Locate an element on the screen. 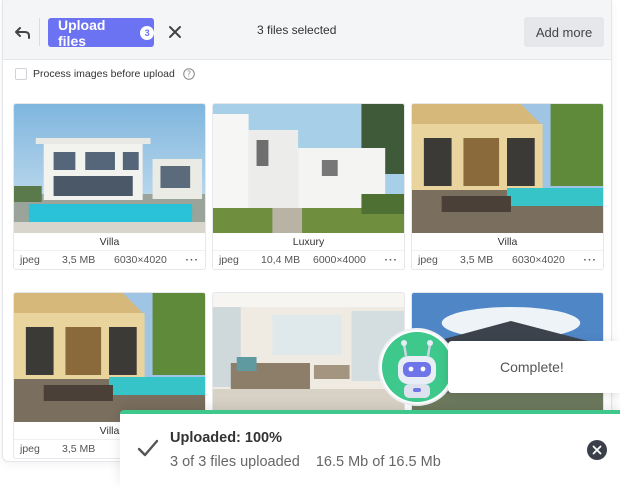  process-images-label: Process images before upload is located at coordinates (104, 74).